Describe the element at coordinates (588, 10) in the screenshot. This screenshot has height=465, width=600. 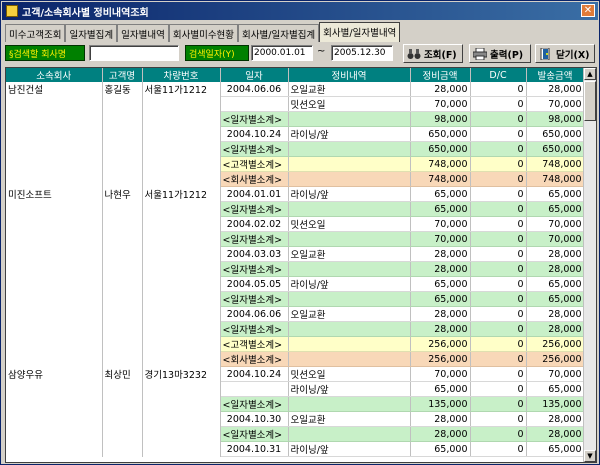
I see `close-window-button: ✕` at that location.